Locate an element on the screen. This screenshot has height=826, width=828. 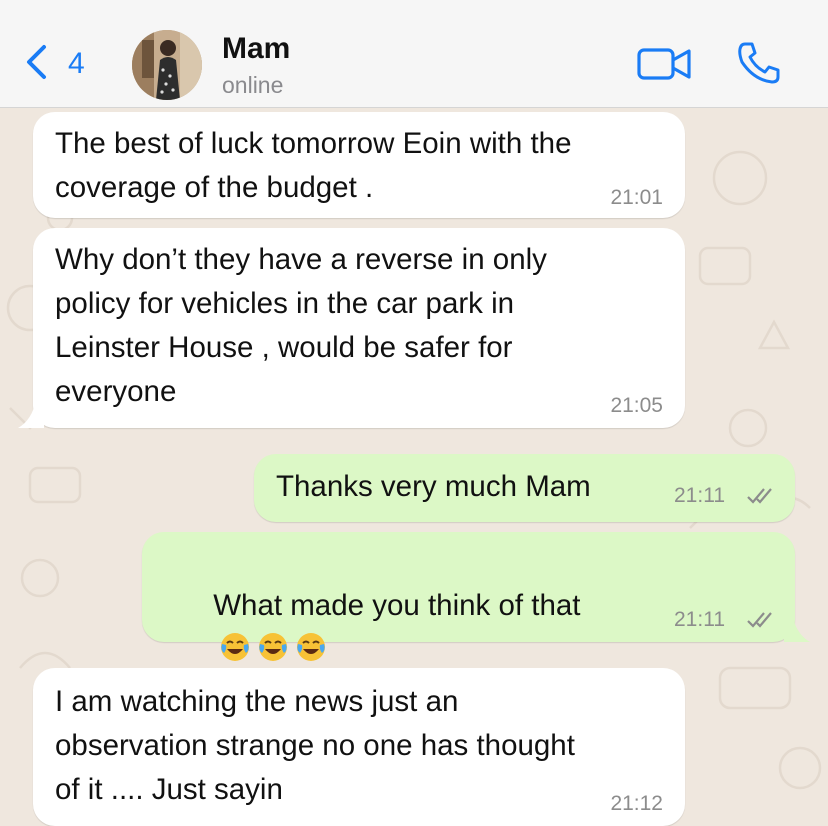
avatar-photo is located at coordinates (167, 65).